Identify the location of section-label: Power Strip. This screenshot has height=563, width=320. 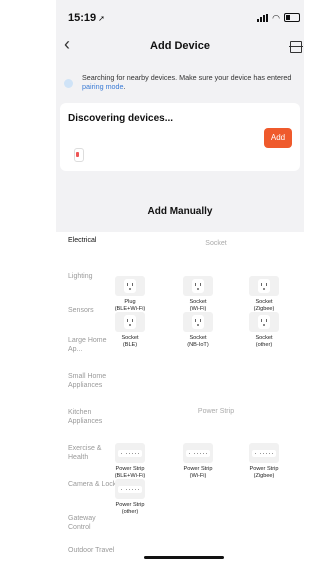
(216, 411).